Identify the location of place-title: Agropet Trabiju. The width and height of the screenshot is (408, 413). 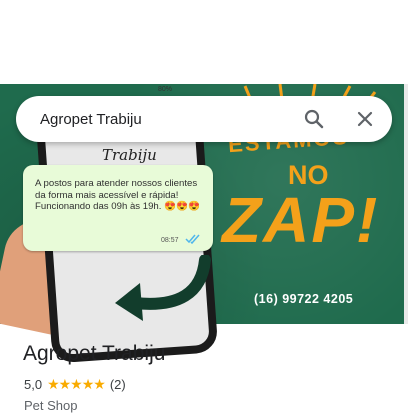
(94, 353).